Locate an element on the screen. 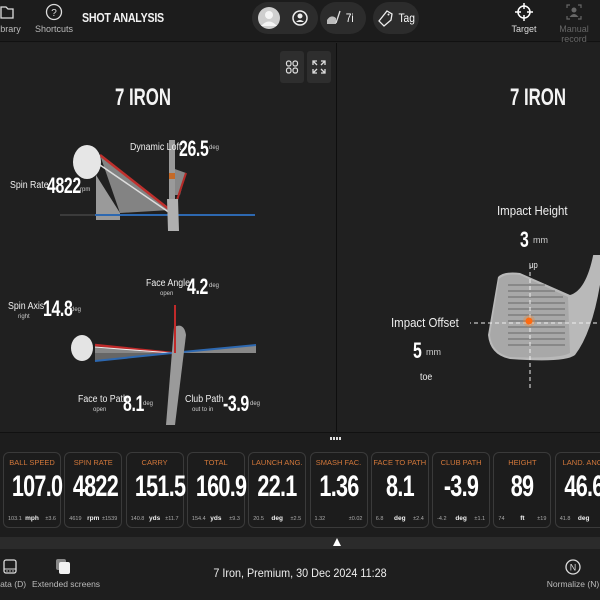  impact-point is located at coordinates (529, 321).